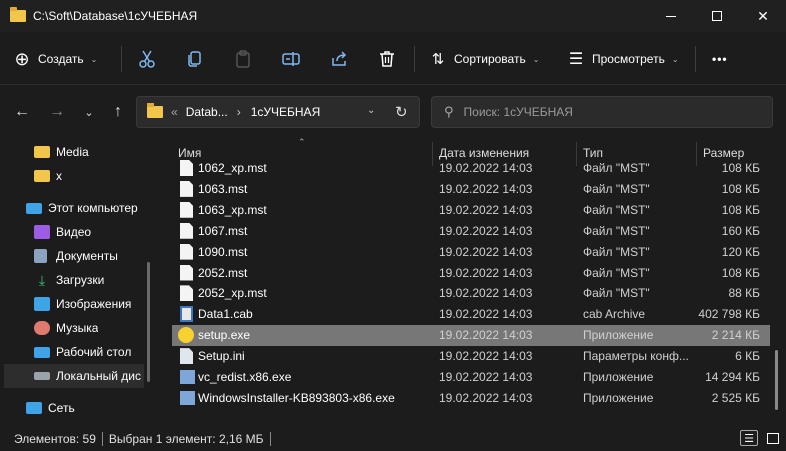 Image resolution: width=786 pixels, height=451 pixels. What do you see at coordinates (34, 408) in the screenshot?
I see `network-icon` at bounding box center [34, 408].